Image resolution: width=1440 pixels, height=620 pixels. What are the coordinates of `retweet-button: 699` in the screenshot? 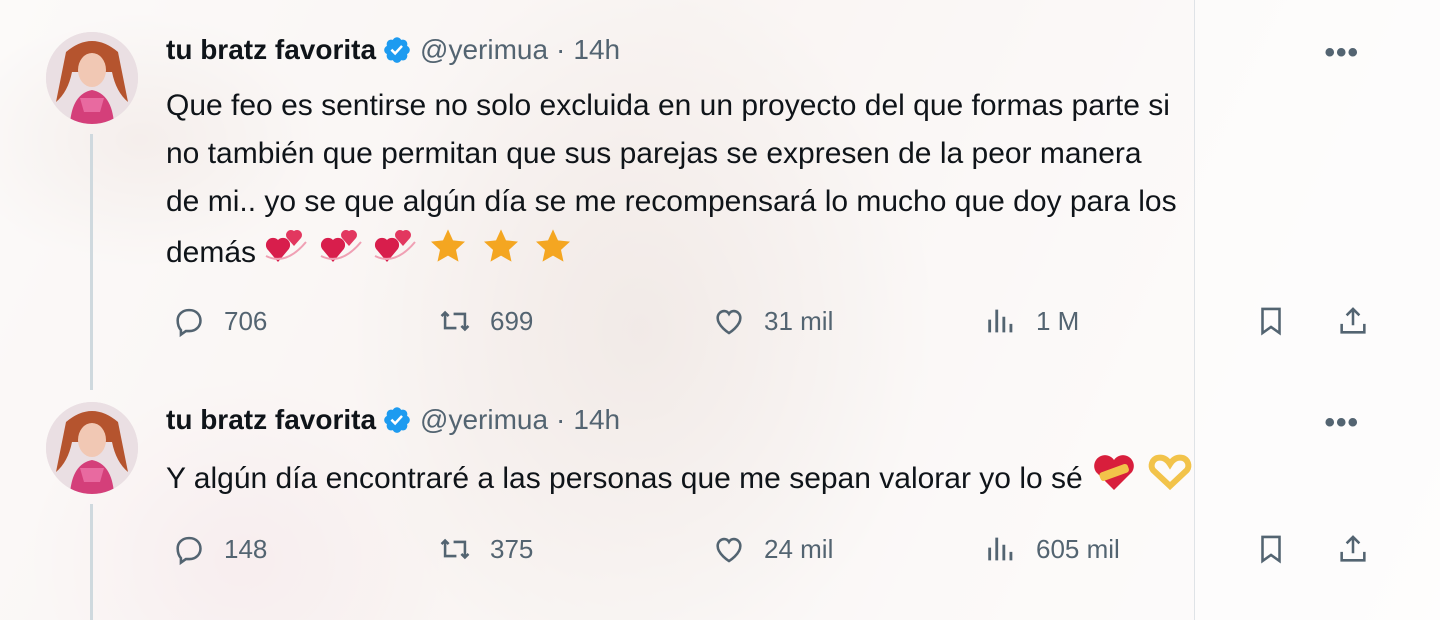 It's located at (485, 321).